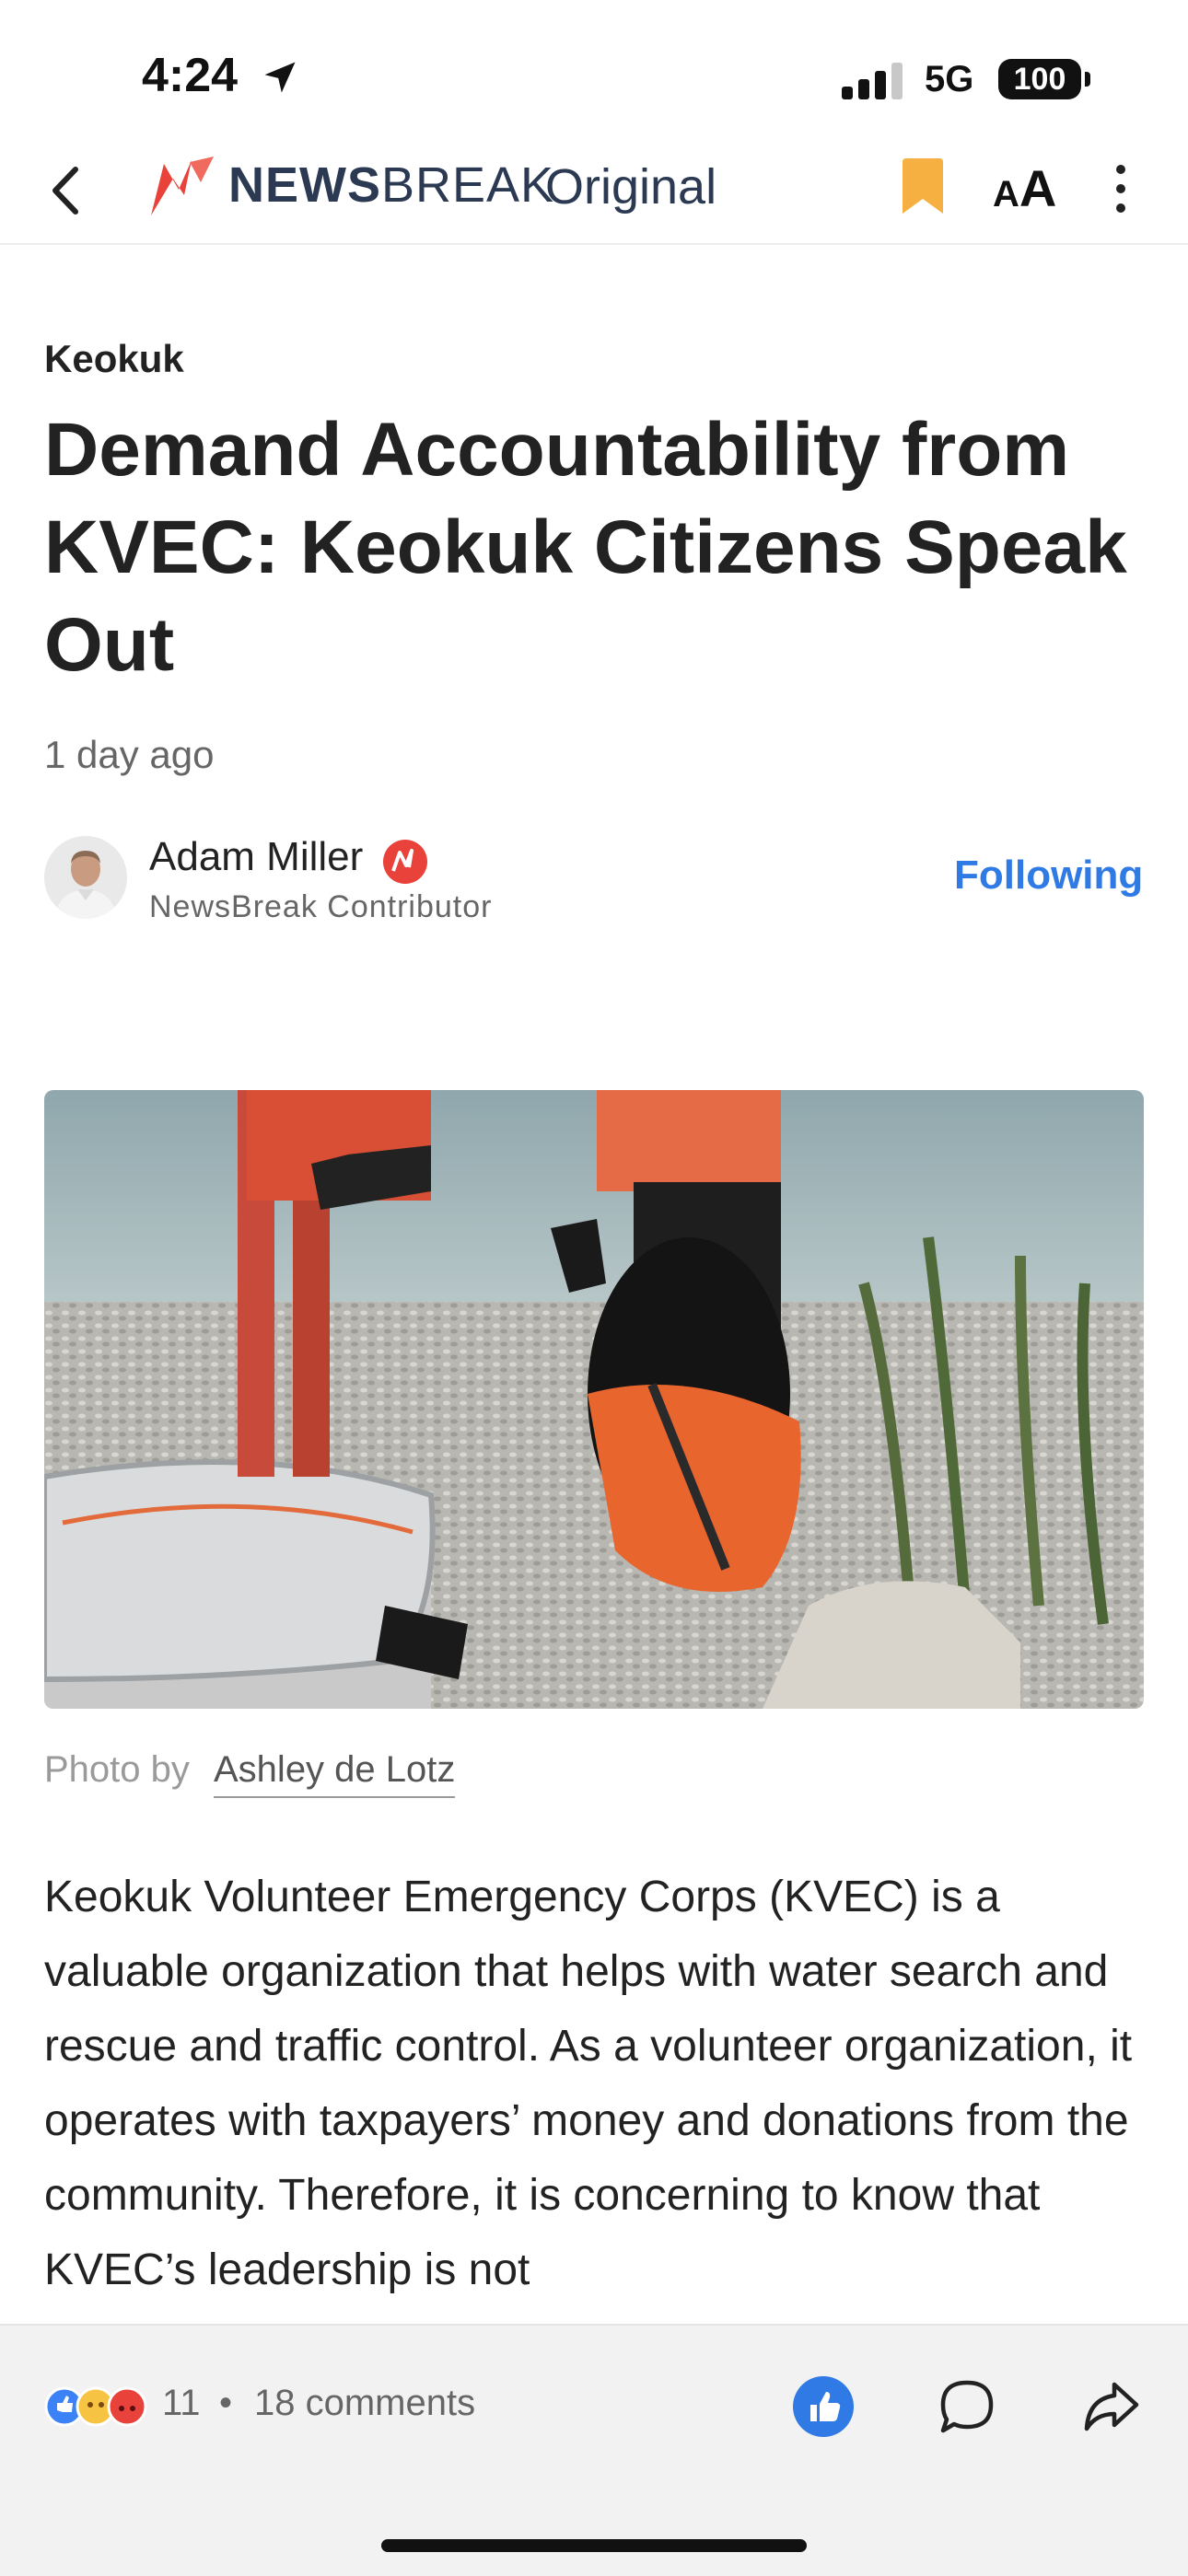 The height and width of the screenshot is (2576, 1188). I want to click on brand-break: BREAK, so click(468, 185).